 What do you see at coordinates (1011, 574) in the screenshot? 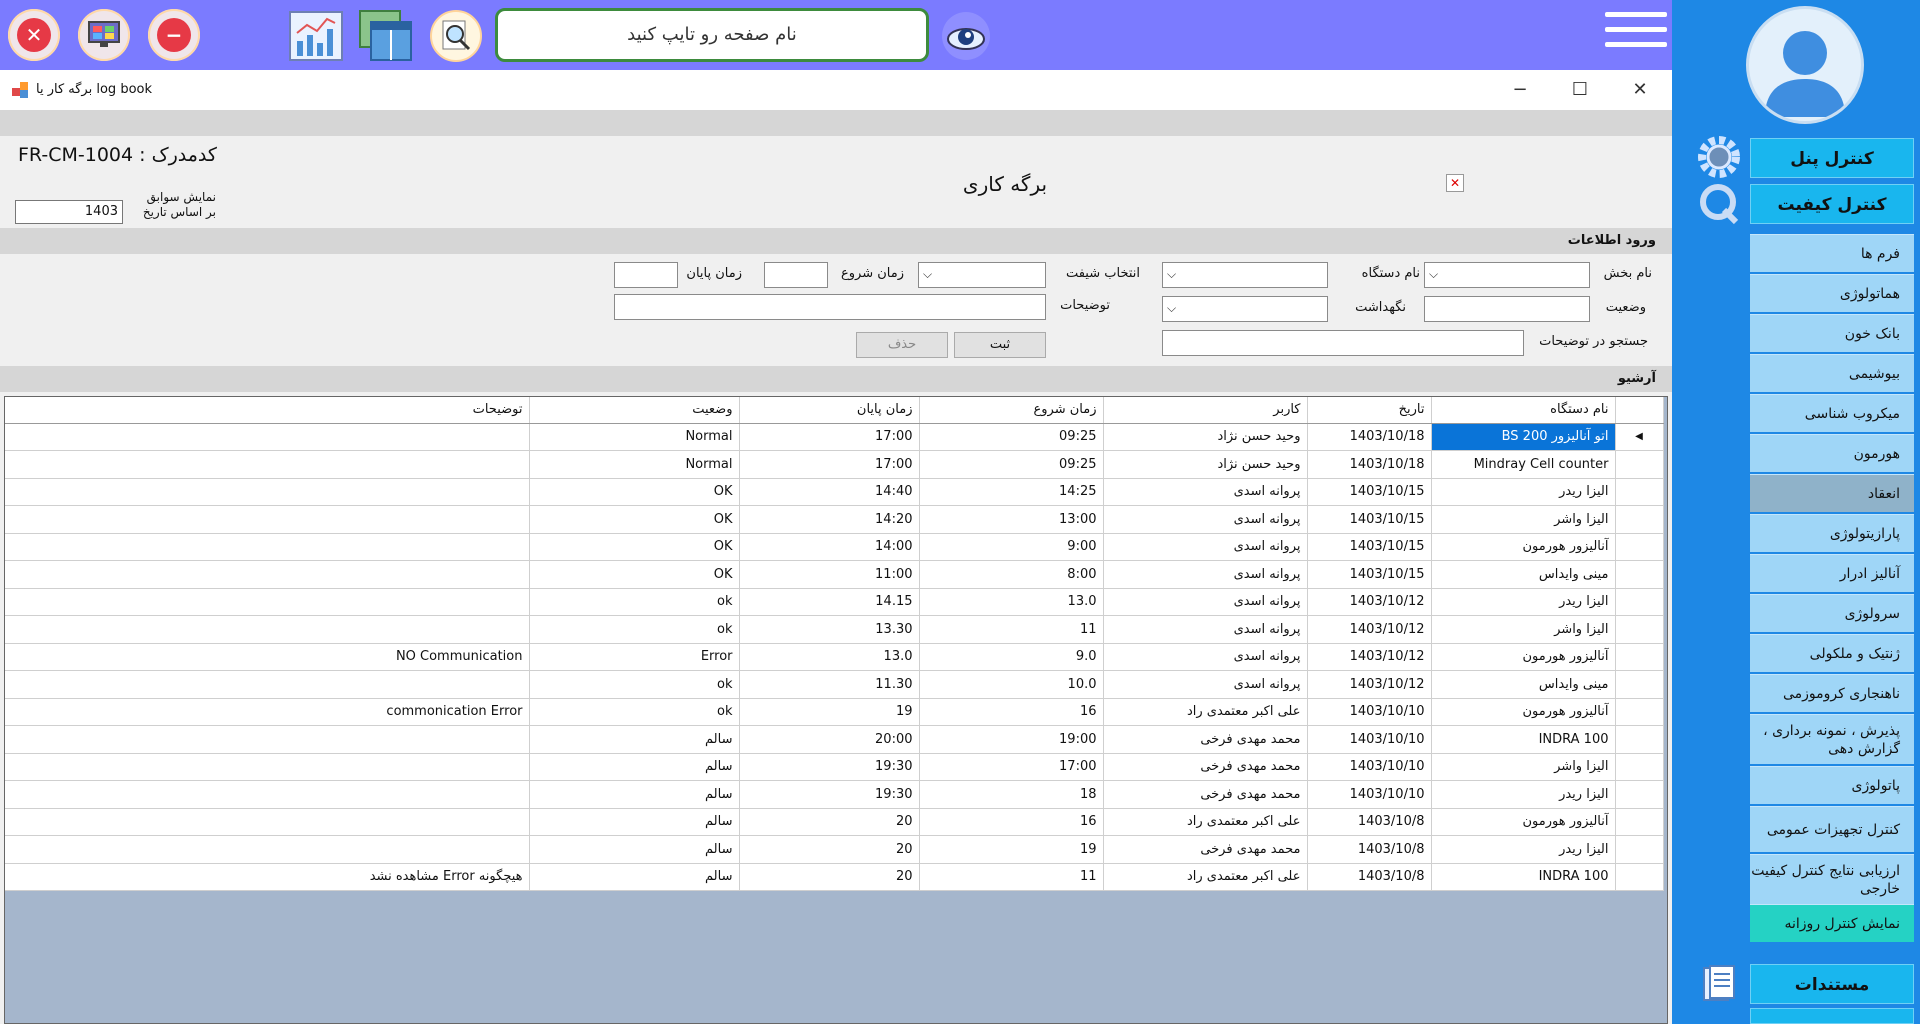
I see `cell-start: 8:00` at bounding box center [1011, 574].